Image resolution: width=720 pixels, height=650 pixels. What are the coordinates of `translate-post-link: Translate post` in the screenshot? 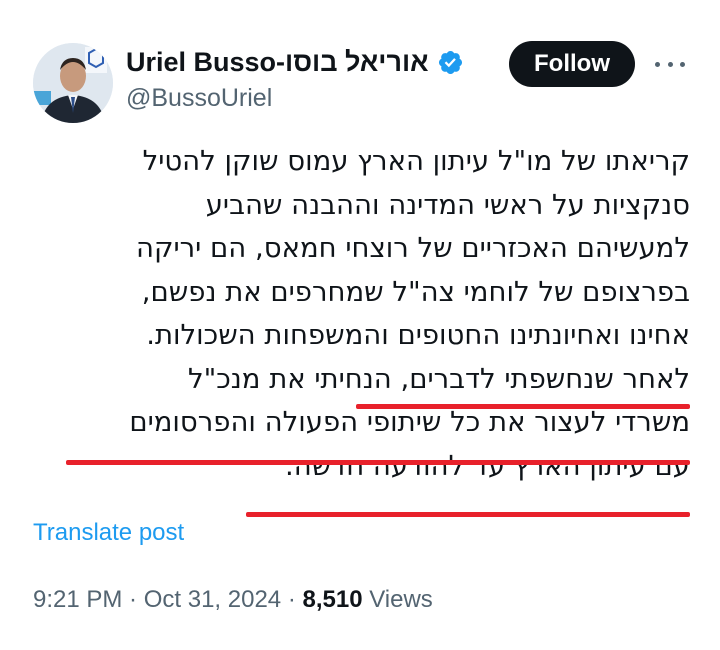 It's located at (108, 533).